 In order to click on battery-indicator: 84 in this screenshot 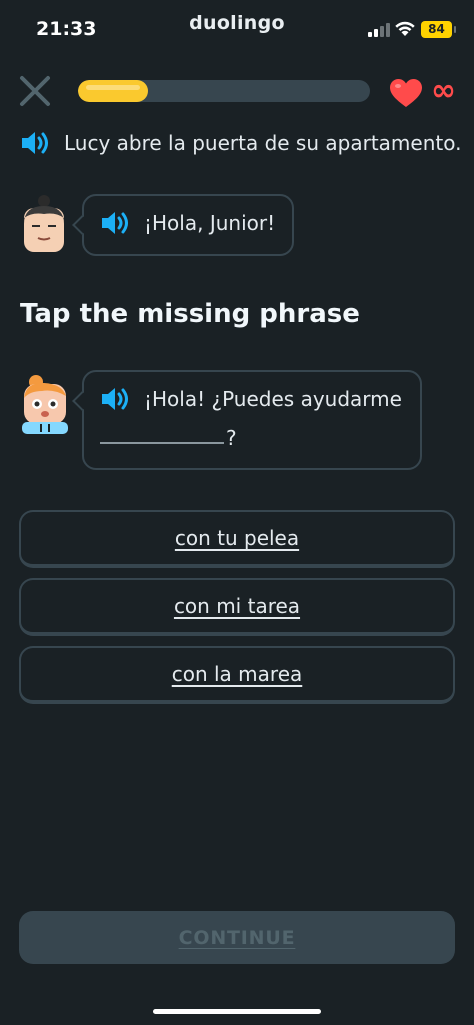, I will do `click(438, 29)`.